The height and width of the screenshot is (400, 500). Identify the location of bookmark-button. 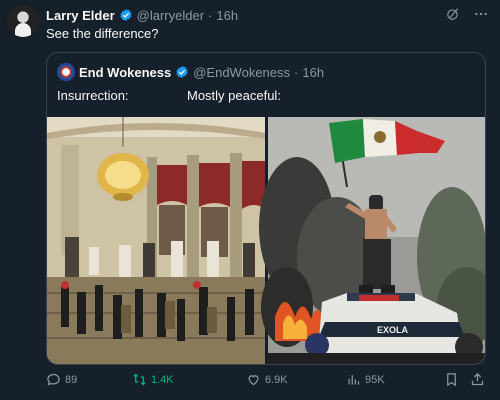
(451, 379).